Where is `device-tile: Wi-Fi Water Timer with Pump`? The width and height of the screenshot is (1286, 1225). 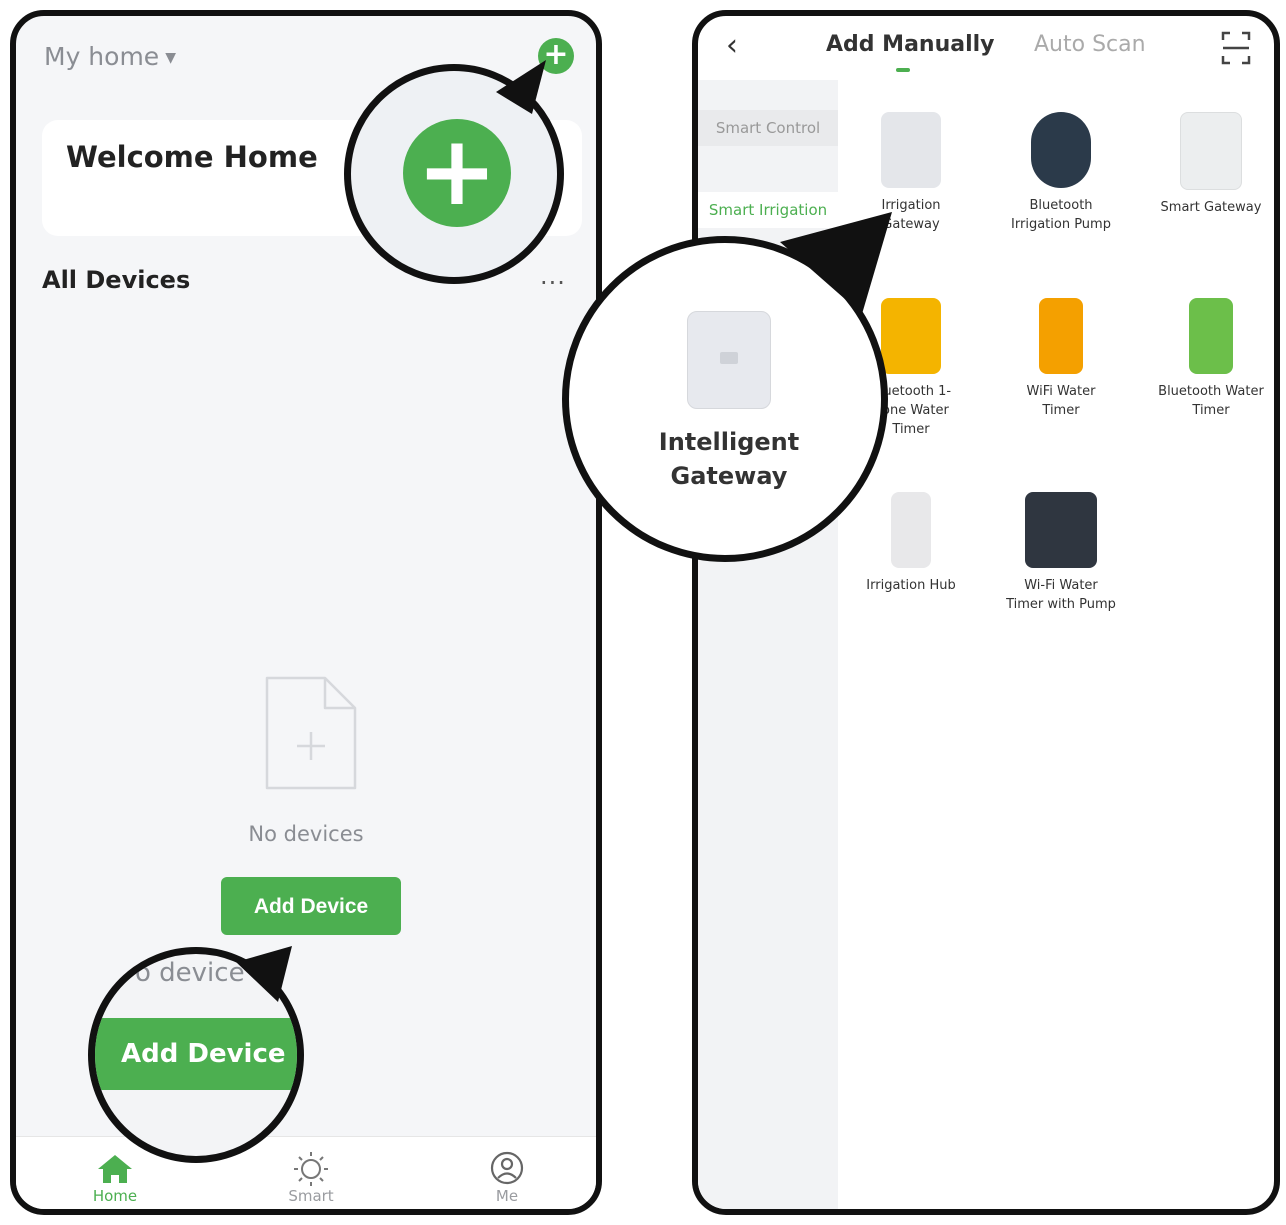
device-tile: Wi-Fi Water Timer with Pump is located at coordinates (1061, 553).